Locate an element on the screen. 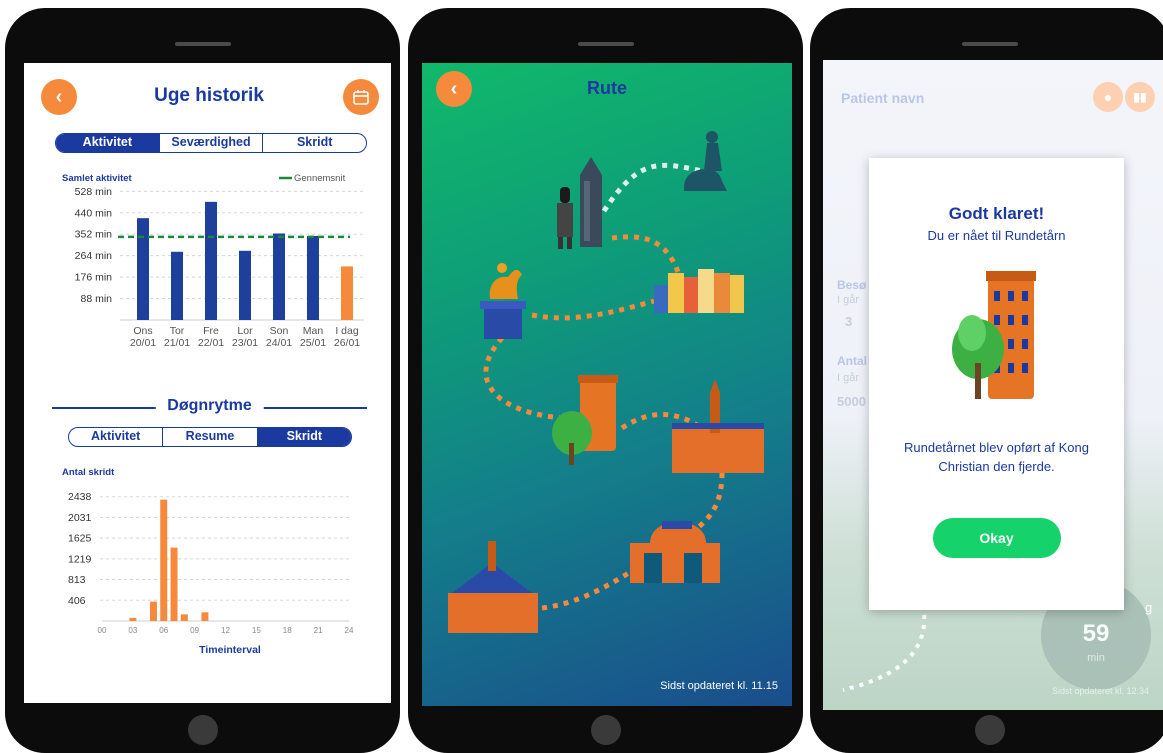 This screenshot has width=1163, height=753. rhythm-tabs: Aktivitet Resume Skridt is located at coordinates (210, 437).